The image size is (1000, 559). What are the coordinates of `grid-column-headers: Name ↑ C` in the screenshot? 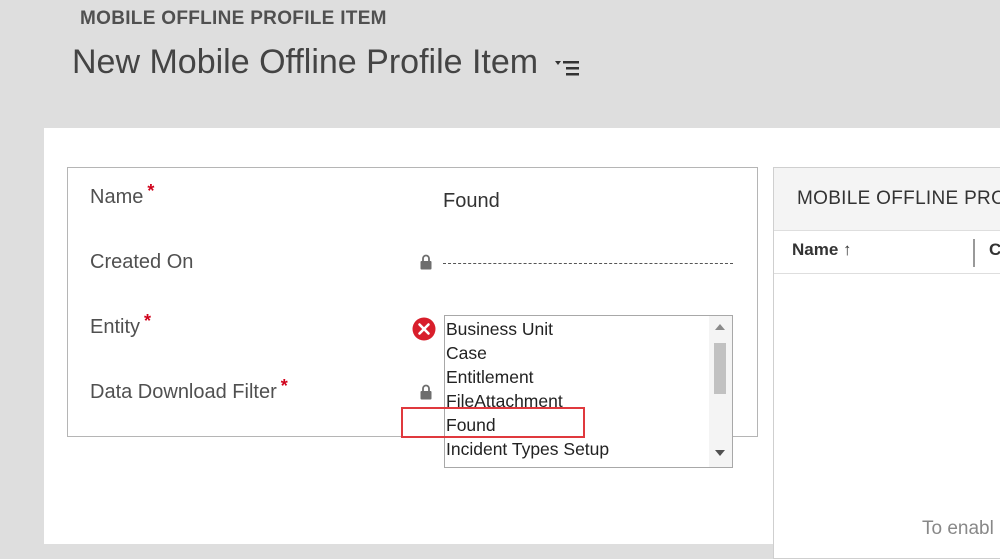 It's located at (887, 252).